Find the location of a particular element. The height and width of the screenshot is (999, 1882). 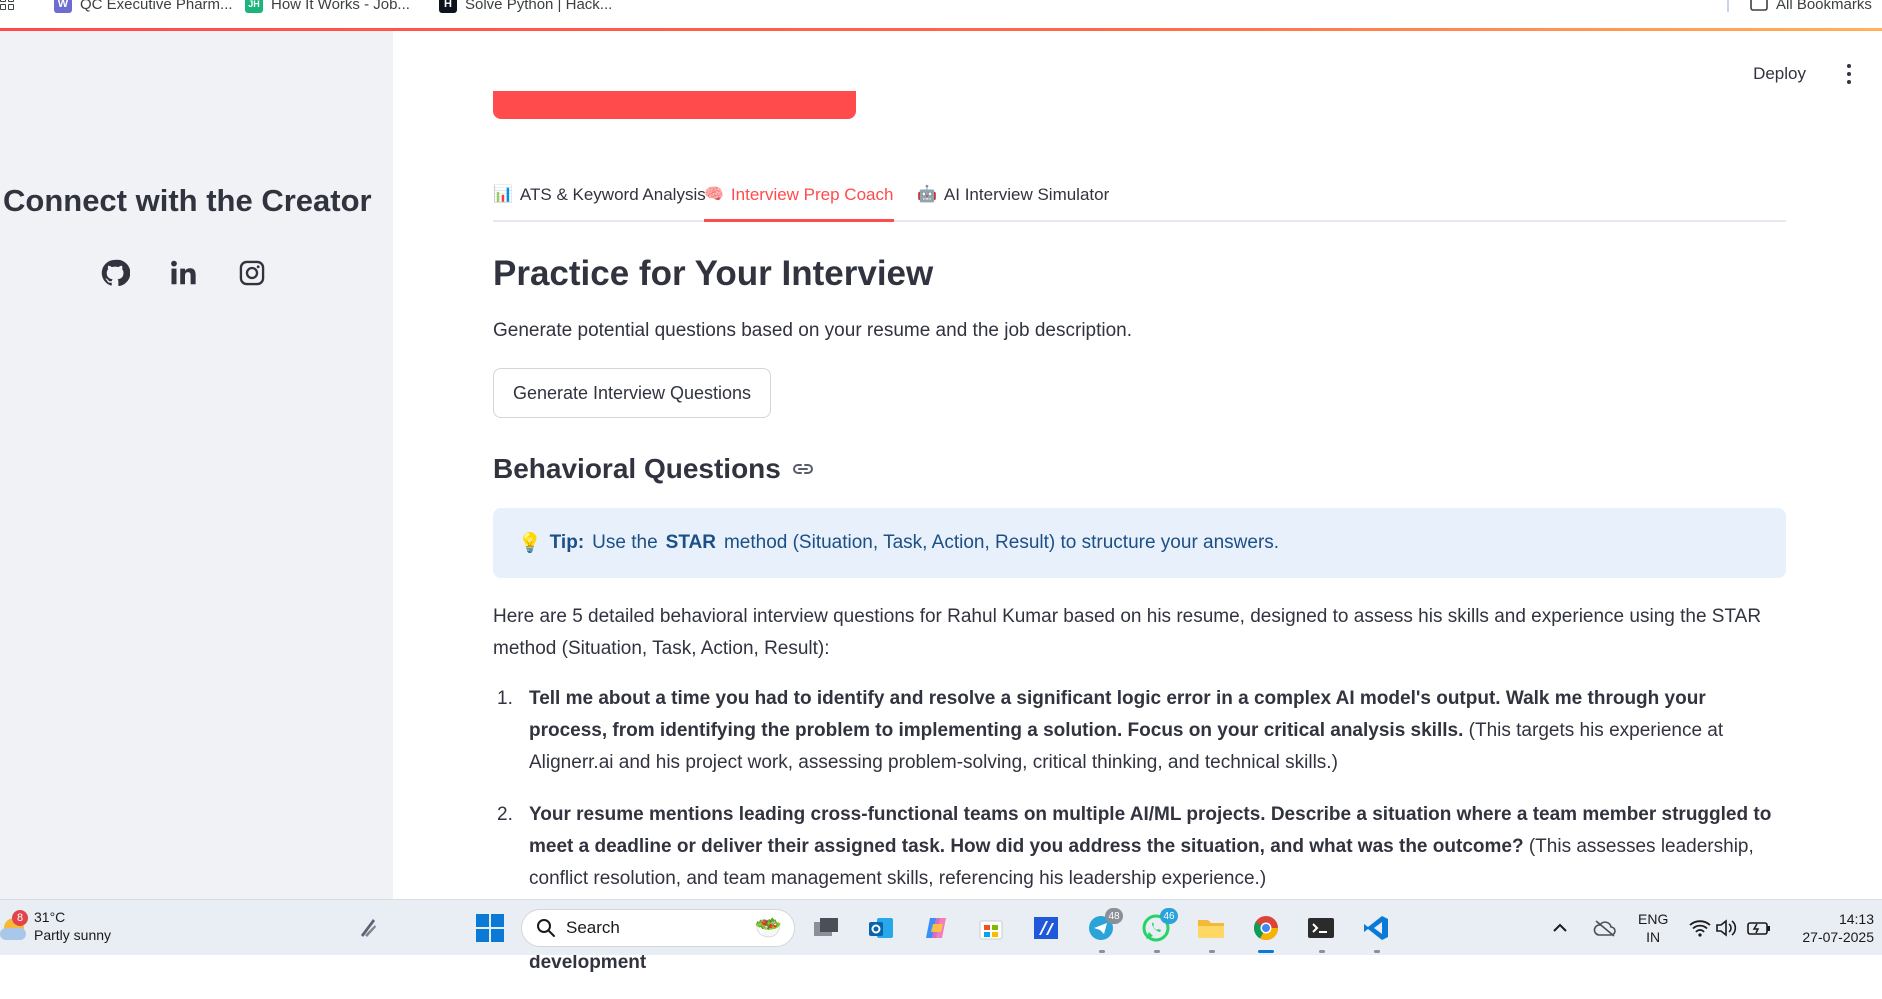

search-highlight-icon: 🥗 is located at coordinates (768, 927).